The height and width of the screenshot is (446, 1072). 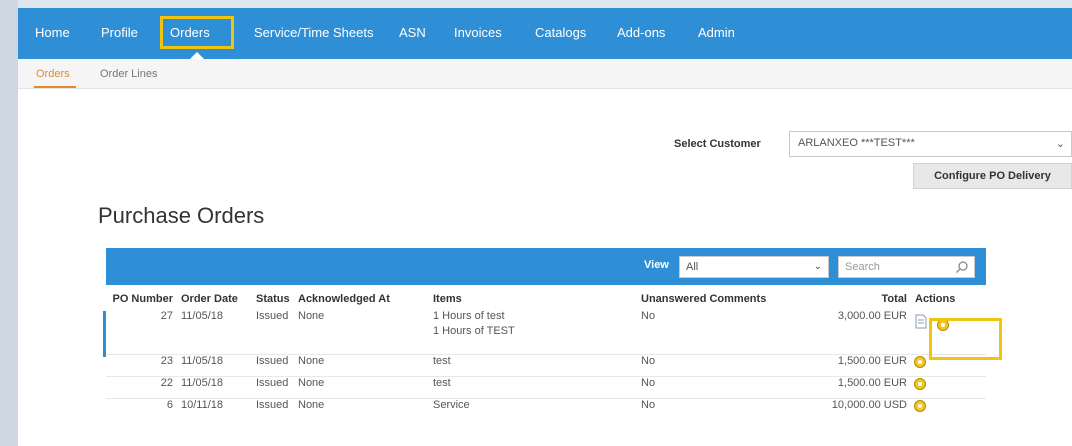 I want to click on subnav-orders: Orders, so click(x=53, y=74).